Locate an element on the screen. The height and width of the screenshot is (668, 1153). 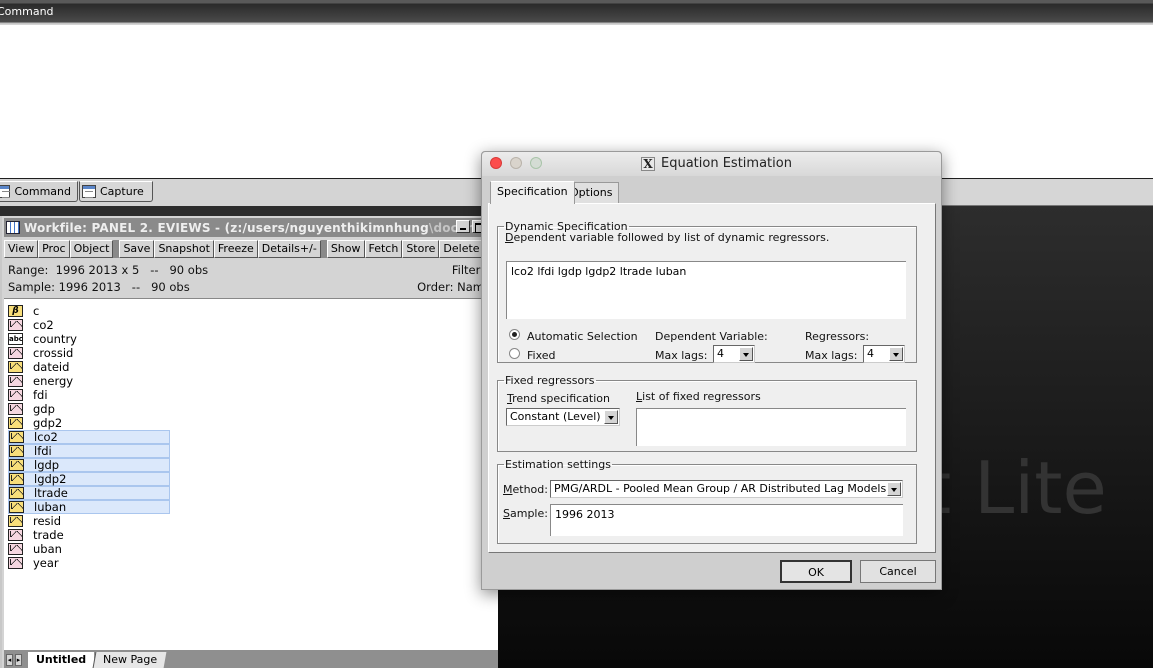
tab-command: Command is located at coordinates (39, 191).